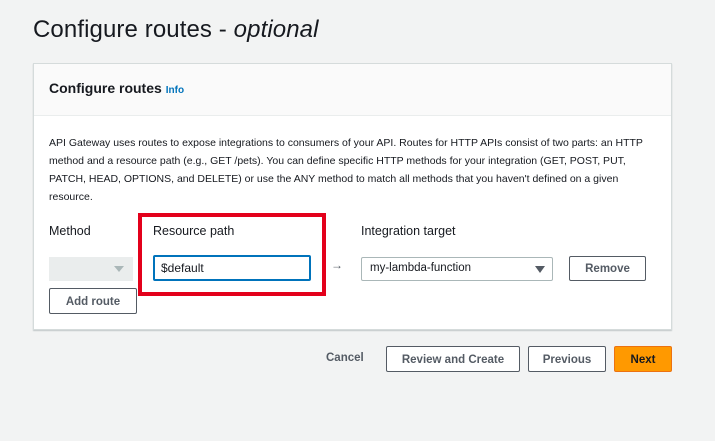  Describe the element at coordinates (232, 268) in the screenshot. I see `resource-path-input` at that location.